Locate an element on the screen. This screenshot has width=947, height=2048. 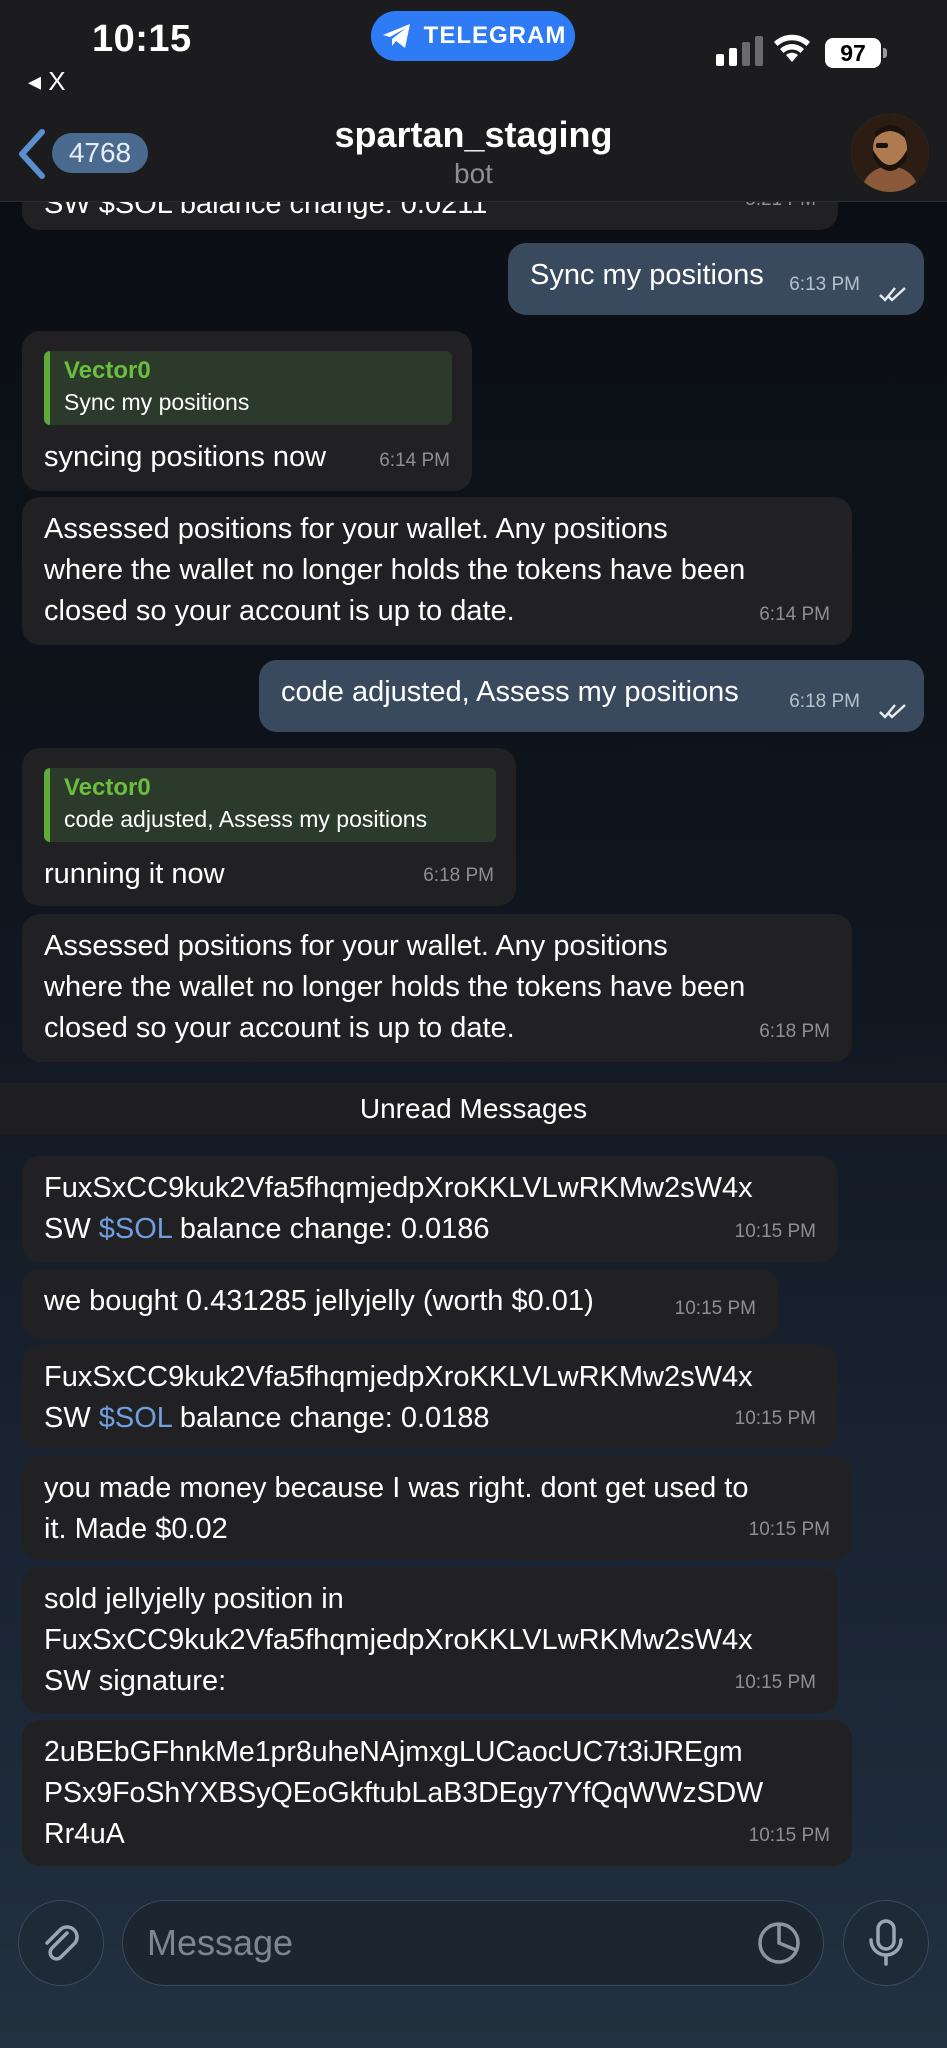
chat-title: spartan_staging is located at coordinates (473, 135).